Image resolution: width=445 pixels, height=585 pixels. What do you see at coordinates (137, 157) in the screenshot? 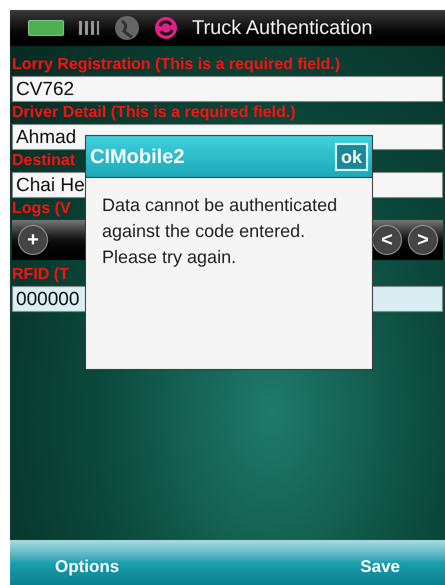
I see `dialog-title: CIMobile2` at bounding box center [137, 157].